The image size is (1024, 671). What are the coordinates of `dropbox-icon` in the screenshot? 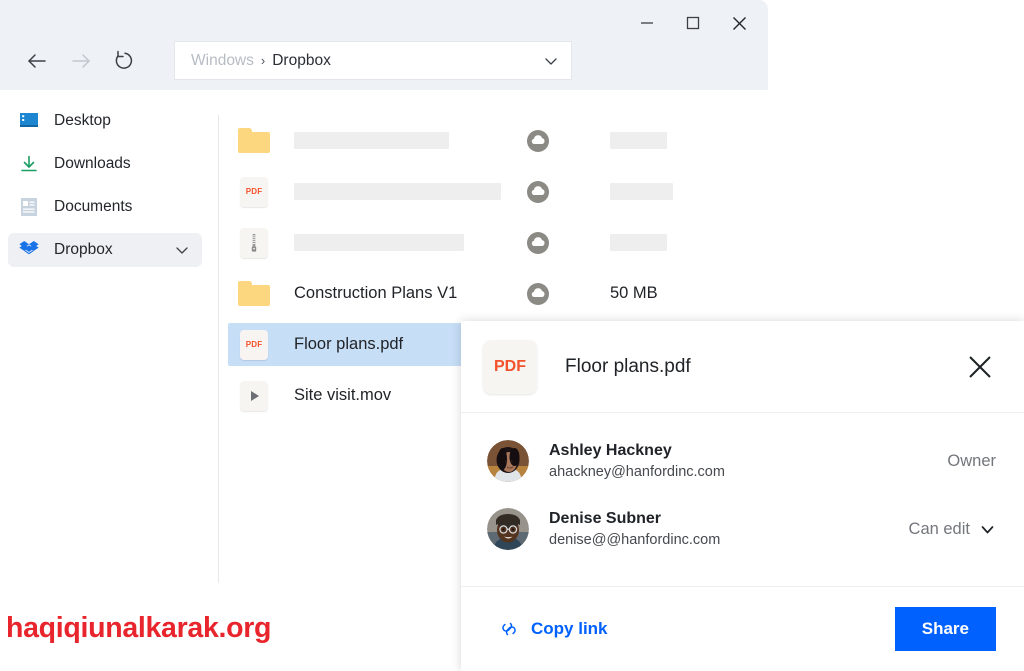 It's located at (29, 250).